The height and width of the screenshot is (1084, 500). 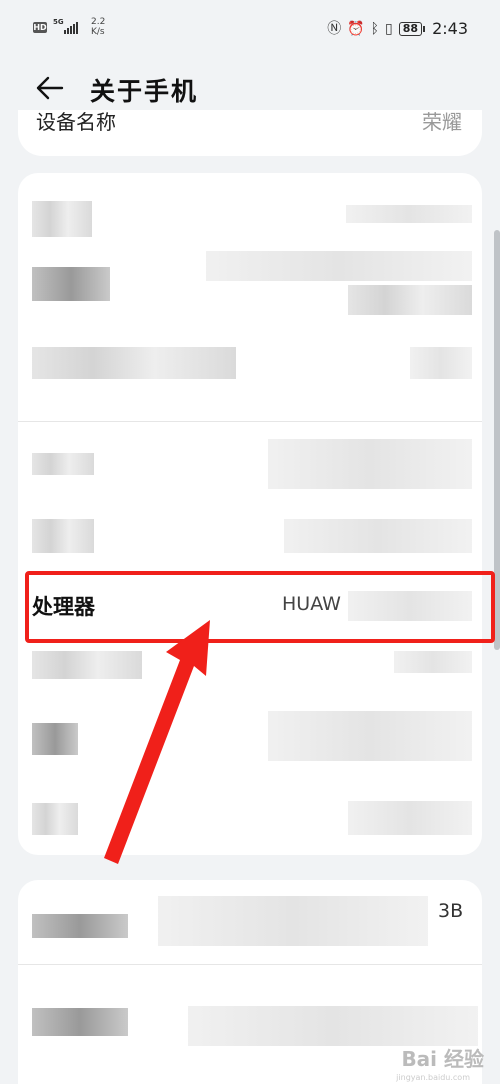 I want to click on vibrate-icon: ▯, so click(x=389, y=28).